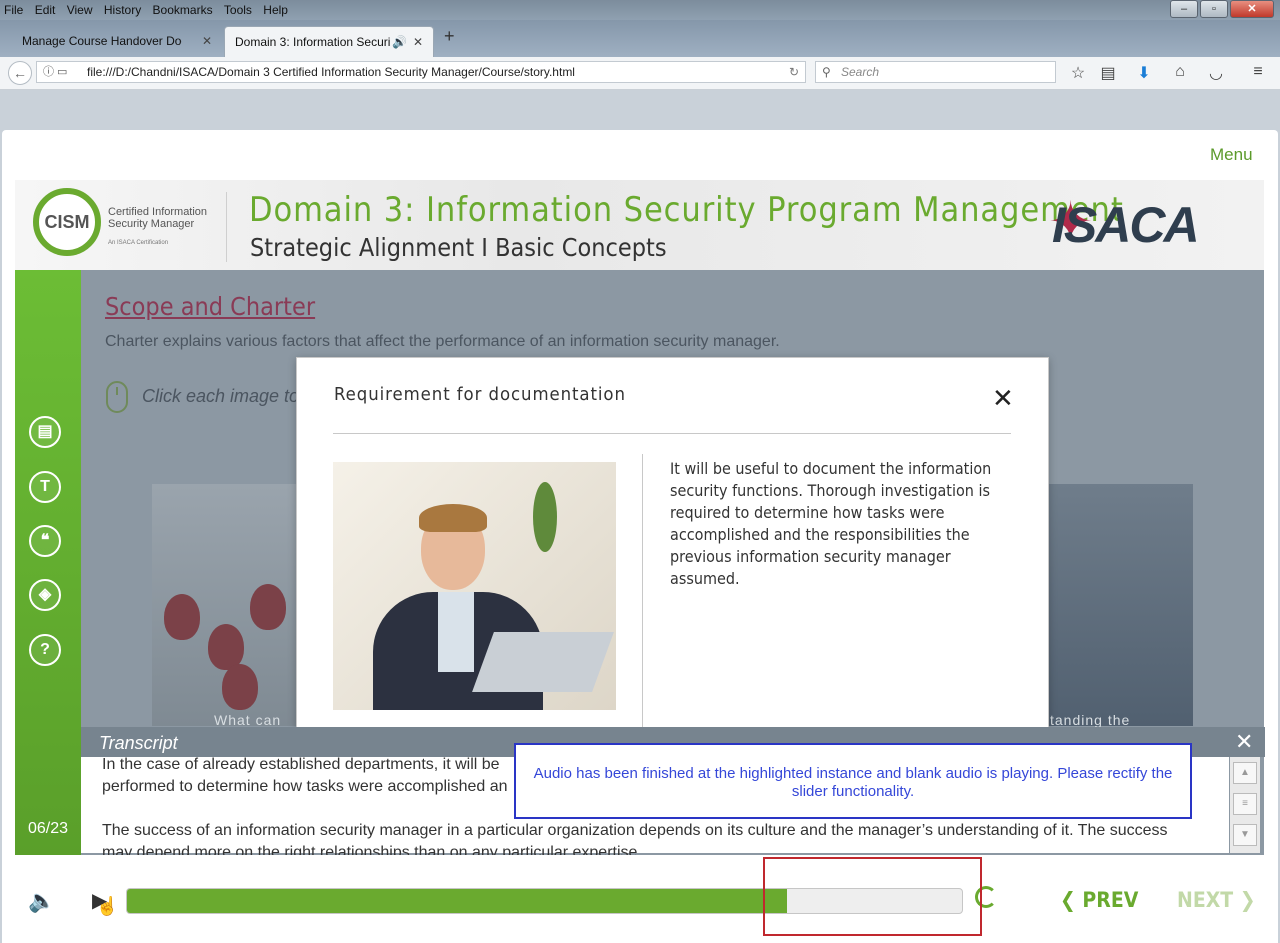  Describe the element at coordinates (226, 227) in the screenshot. I see `banner-divider` at that location.